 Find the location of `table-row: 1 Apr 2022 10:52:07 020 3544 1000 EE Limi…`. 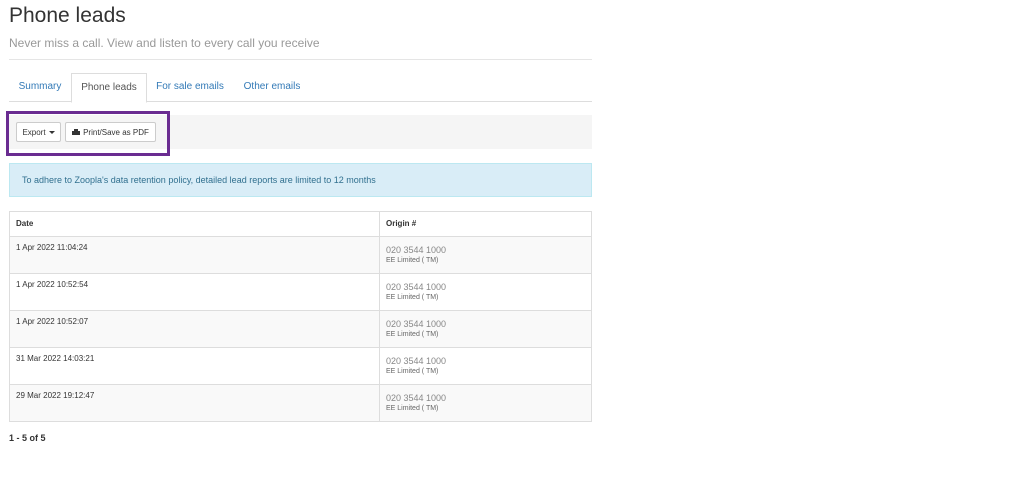

table-row: 1 Apr 2022 10:52:07 020 3544 1000 EE Limi… is located at coordinates (300, 329).